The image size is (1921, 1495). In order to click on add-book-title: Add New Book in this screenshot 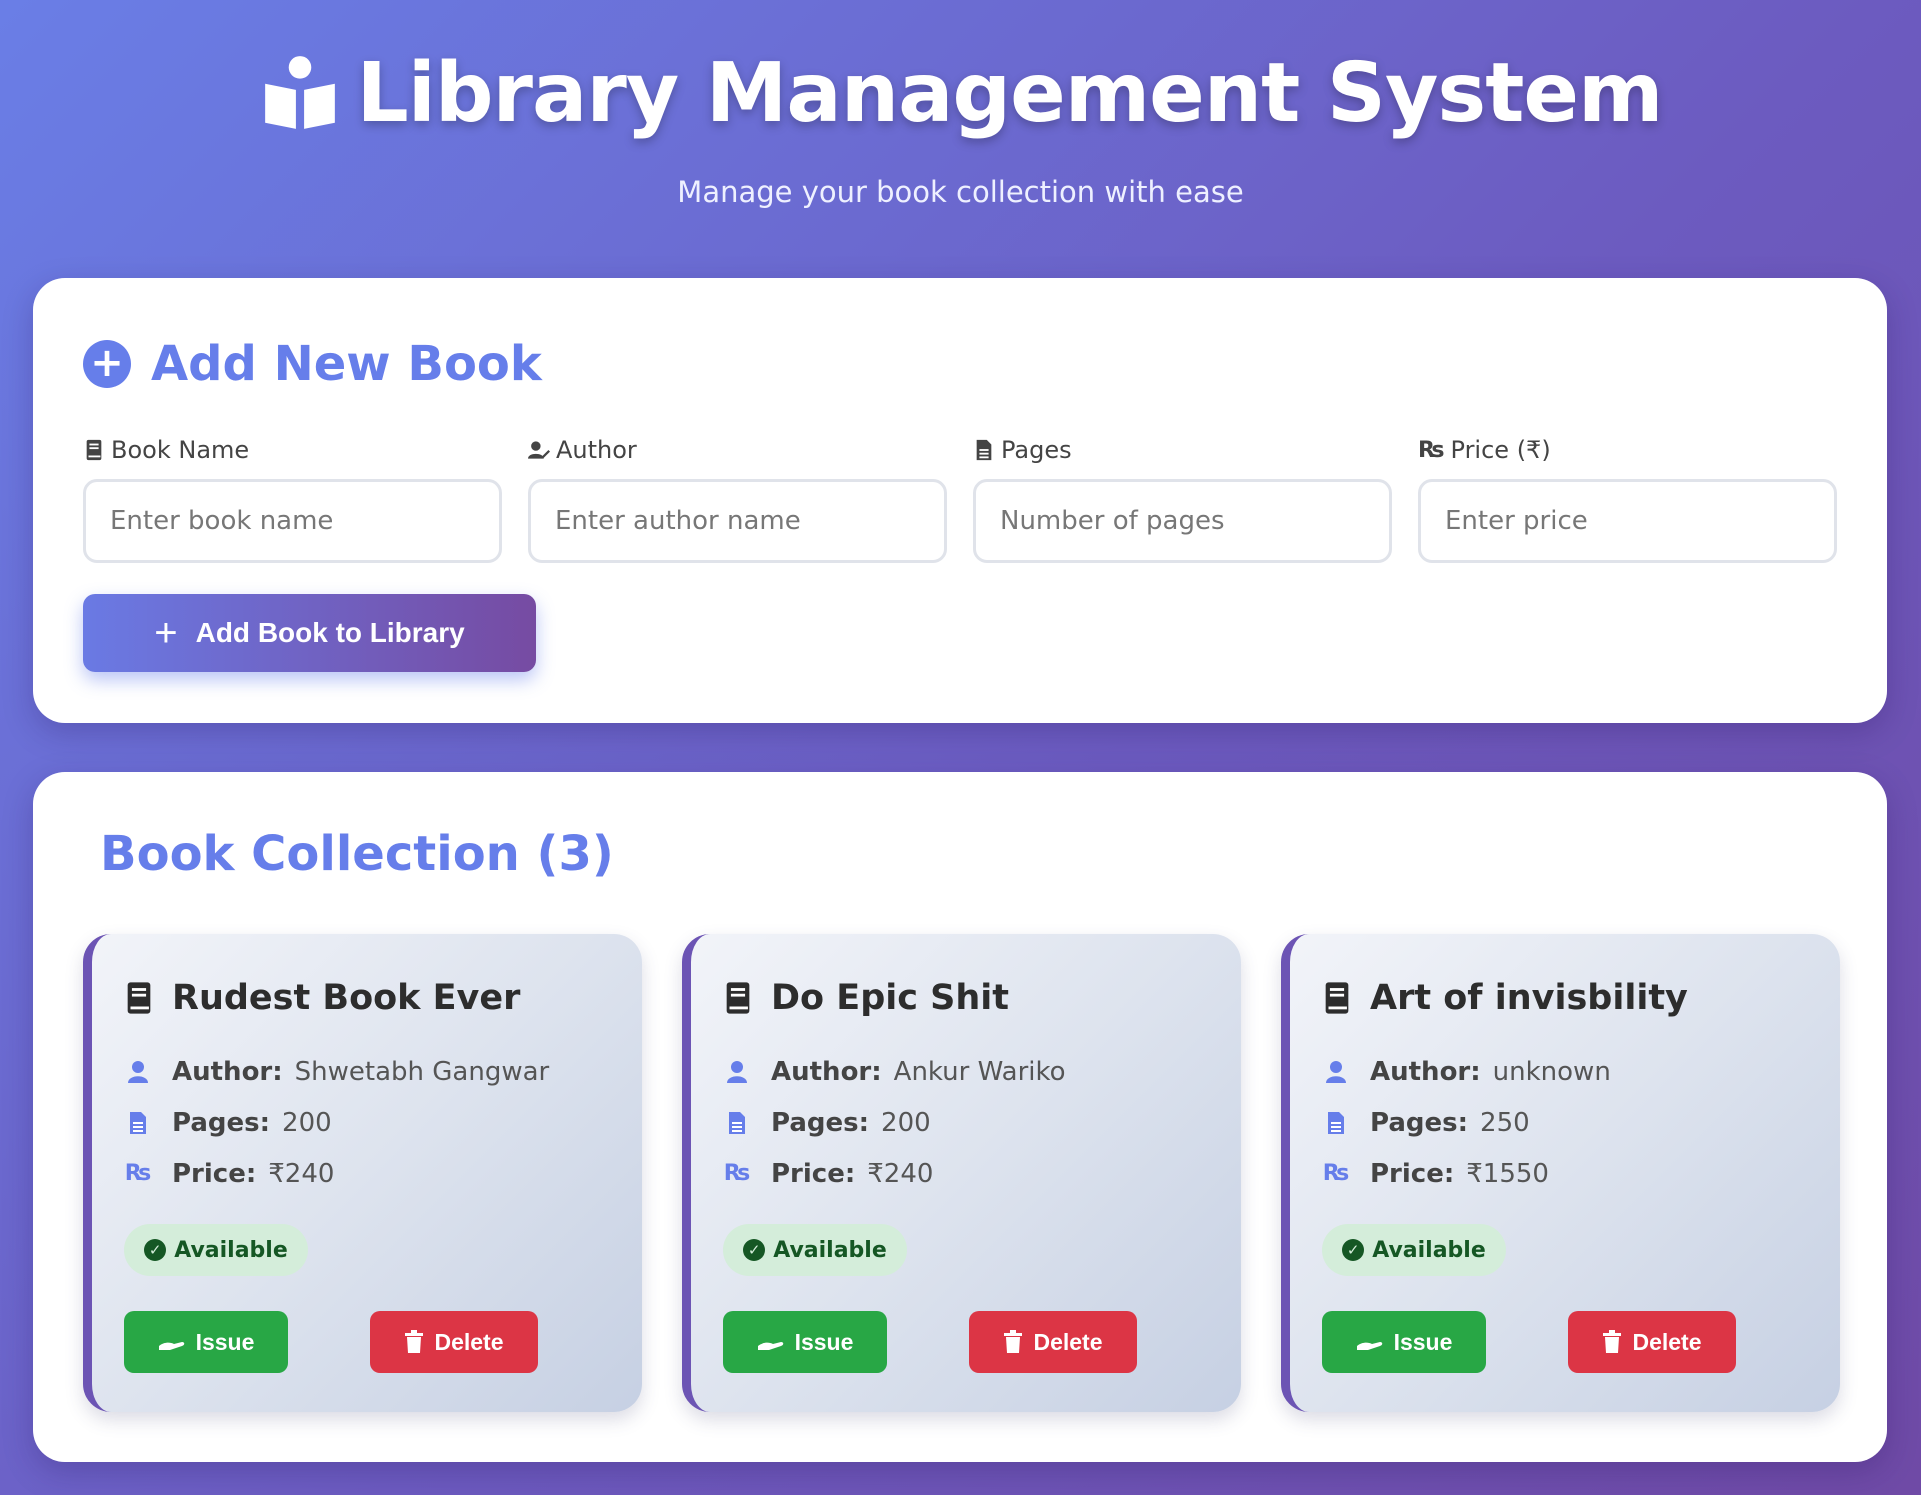, I will do `click(346, 364)`.